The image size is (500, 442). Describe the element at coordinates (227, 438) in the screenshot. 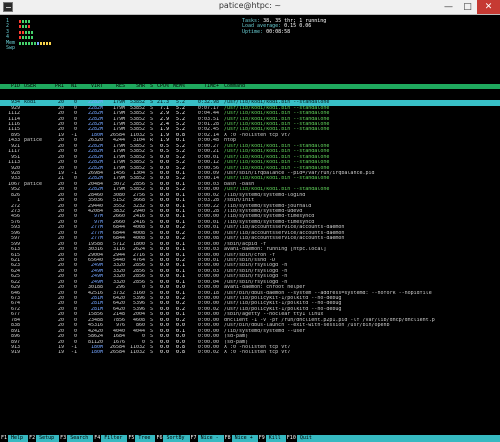

I see `function-key-number: F8` at that location.